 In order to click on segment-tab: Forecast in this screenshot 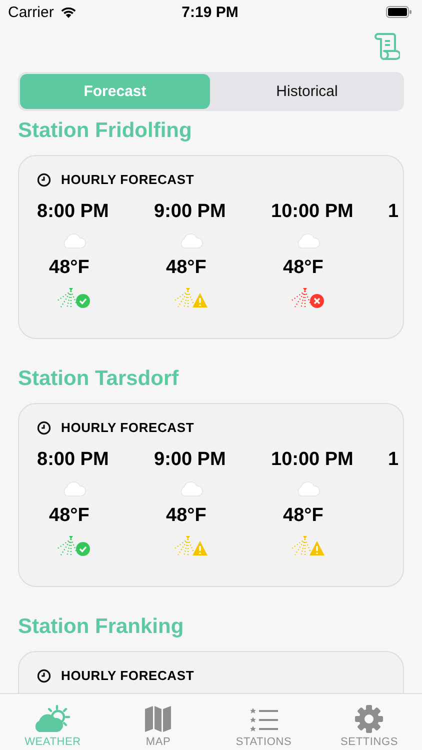, I will do `click(115, 91)`.